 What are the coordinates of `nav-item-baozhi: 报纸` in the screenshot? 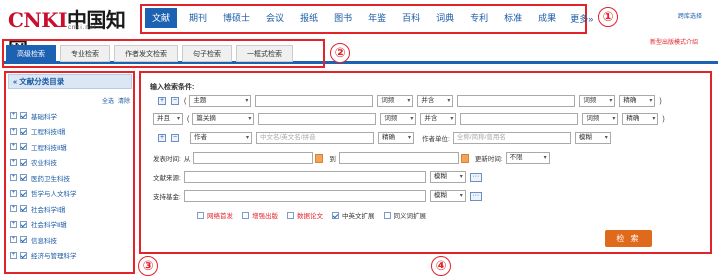 It's located at (309, 18).